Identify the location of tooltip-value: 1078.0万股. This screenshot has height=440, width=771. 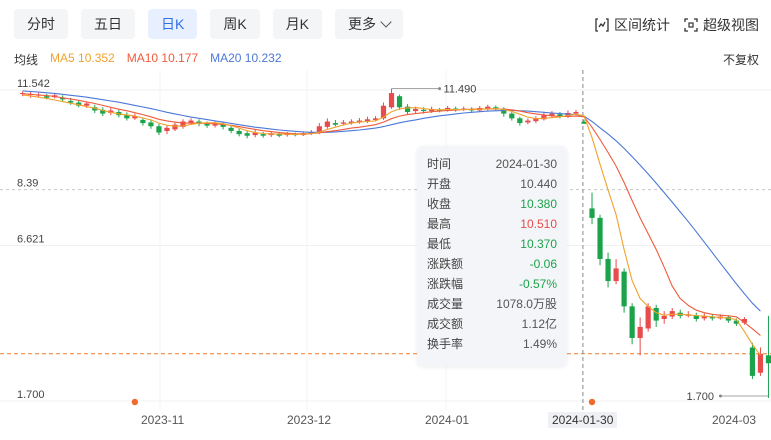
(526, 304).